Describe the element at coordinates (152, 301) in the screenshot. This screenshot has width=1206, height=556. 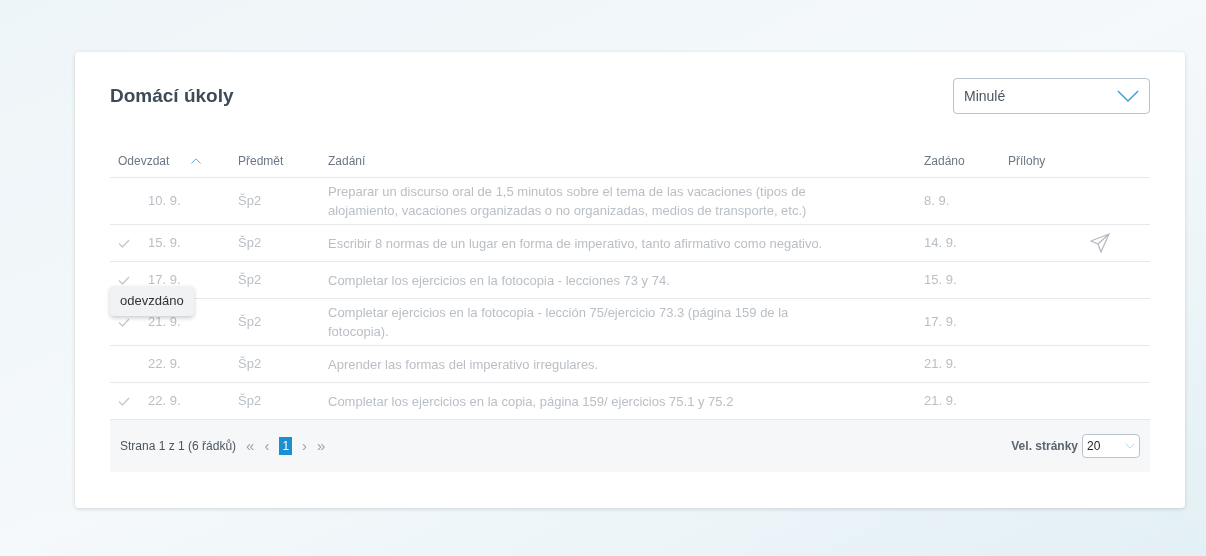
I see `tooltip: odevzdáno` at that location.